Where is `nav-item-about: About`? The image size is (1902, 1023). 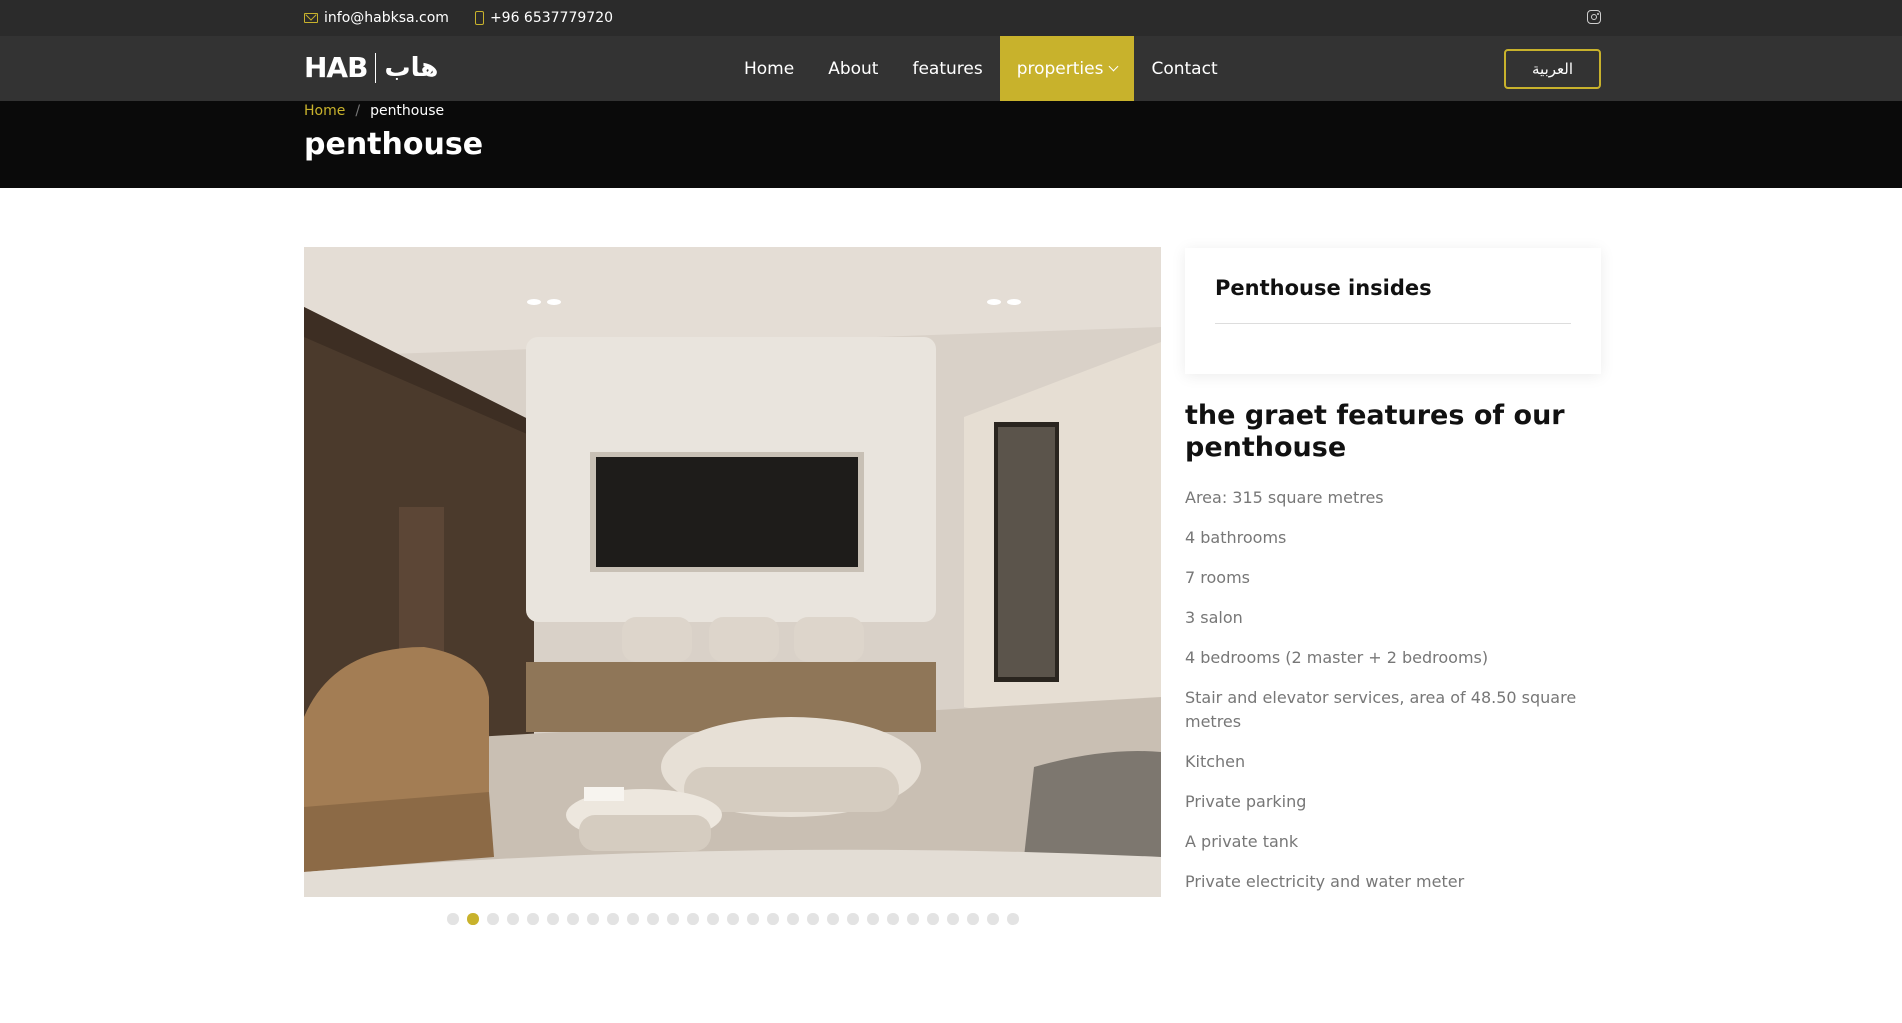
nav-item-about: About is located at coordinates (853, 68).